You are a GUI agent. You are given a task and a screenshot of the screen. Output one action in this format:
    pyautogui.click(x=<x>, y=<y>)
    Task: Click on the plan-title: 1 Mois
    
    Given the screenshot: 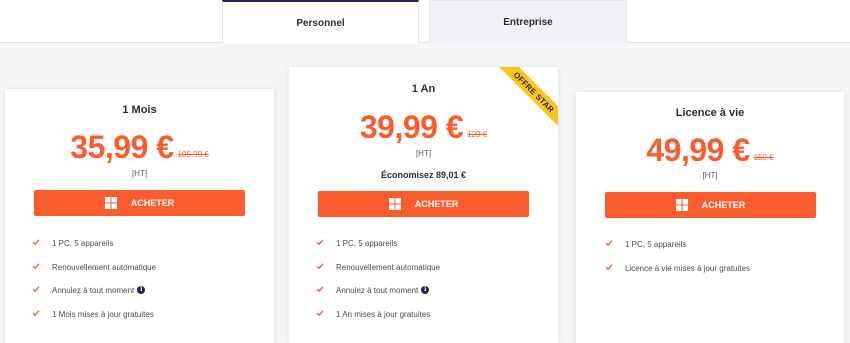 What is the action you would take?
    pyautogui.click(x=139, y=110)
    